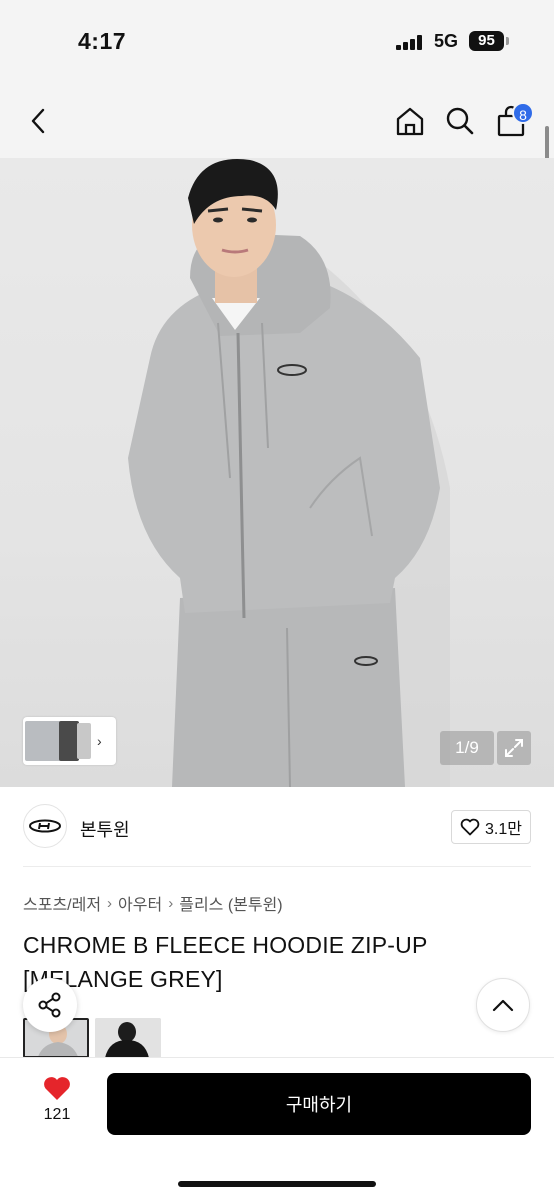 This screenshot has width=554, height=1200. I want to click on share-button, so click(50, 1005).